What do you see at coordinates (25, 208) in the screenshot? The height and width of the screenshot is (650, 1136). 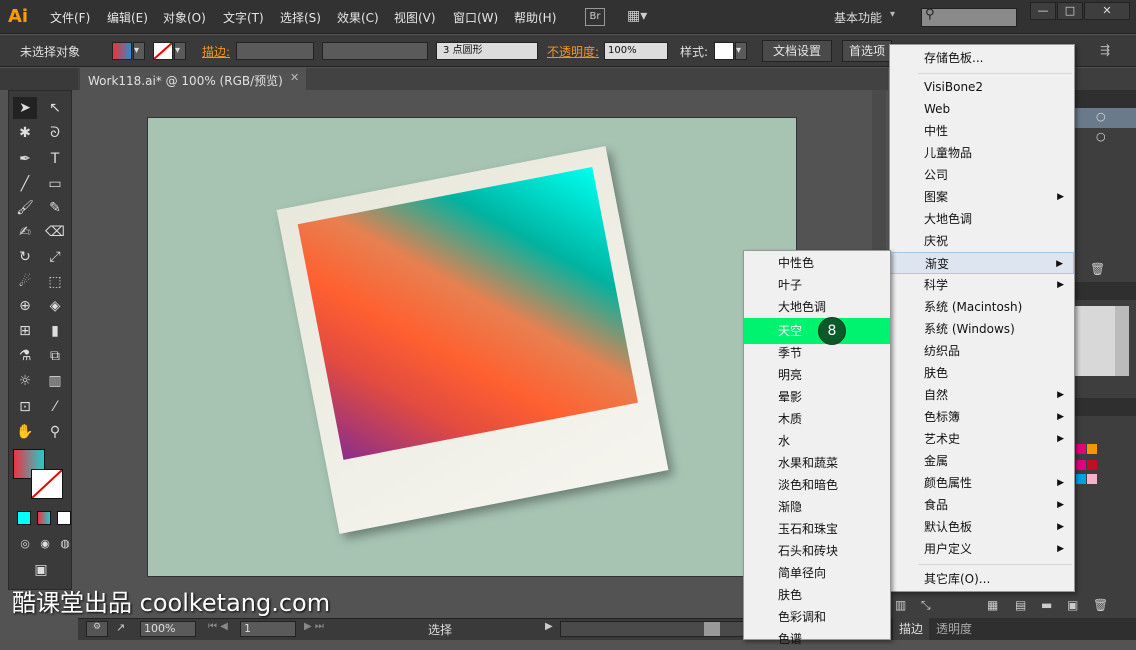 I see `paintbrush-tool-icon: 🖌` at bounding box center [25, 208].